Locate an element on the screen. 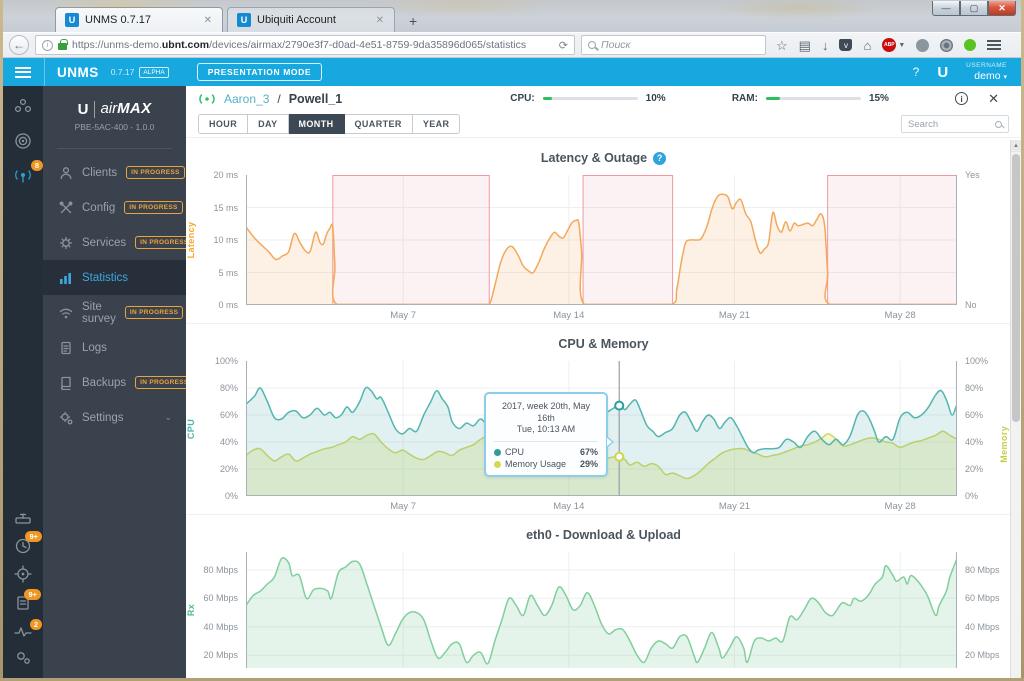 The image size is (1024, 681). cpu-gauge-track is located at coordinates (590, 98).